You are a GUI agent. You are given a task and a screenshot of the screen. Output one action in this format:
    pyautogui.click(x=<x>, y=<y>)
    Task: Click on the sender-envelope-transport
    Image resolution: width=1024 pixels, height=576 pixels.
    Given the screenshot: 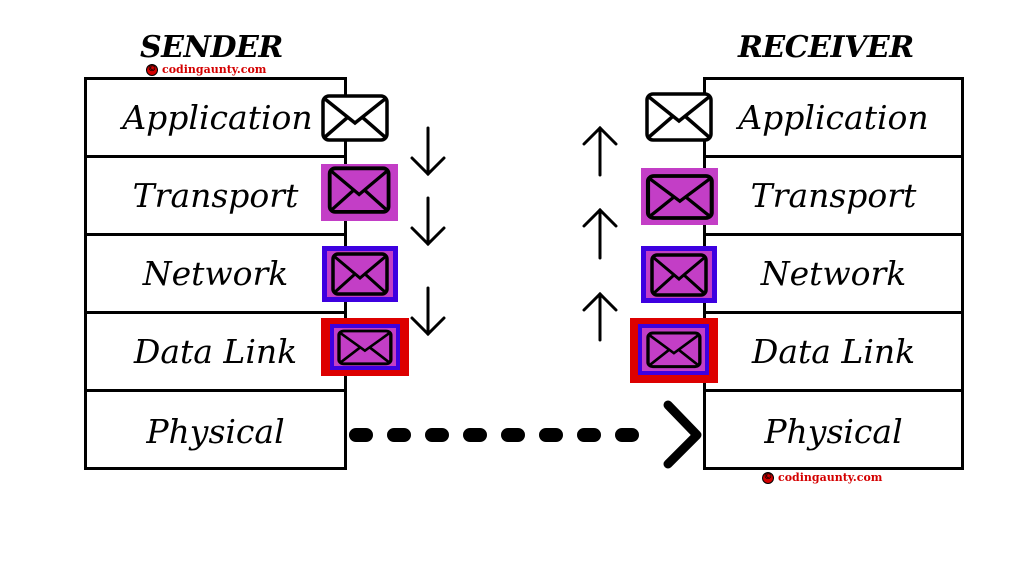 What is the action you would take?
    pyautogui.click(x=359, y=192)
    